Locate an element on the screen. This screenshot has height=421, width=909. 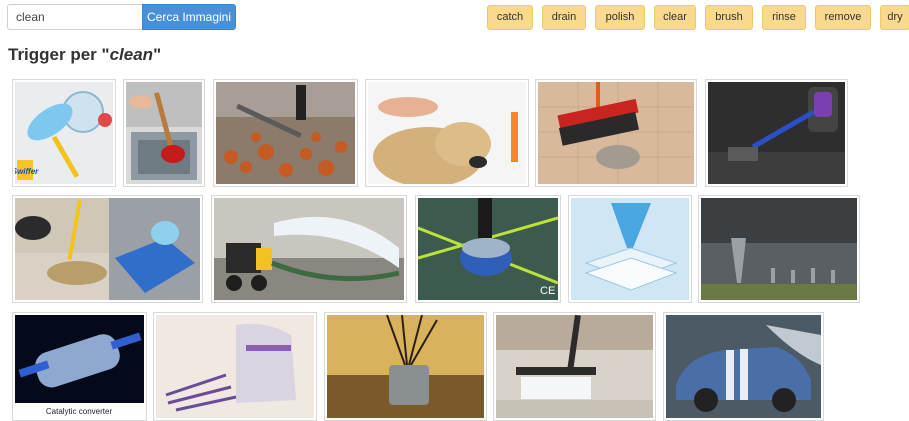
image-floor-scrubber: CE is located at coordinates (488, 249).